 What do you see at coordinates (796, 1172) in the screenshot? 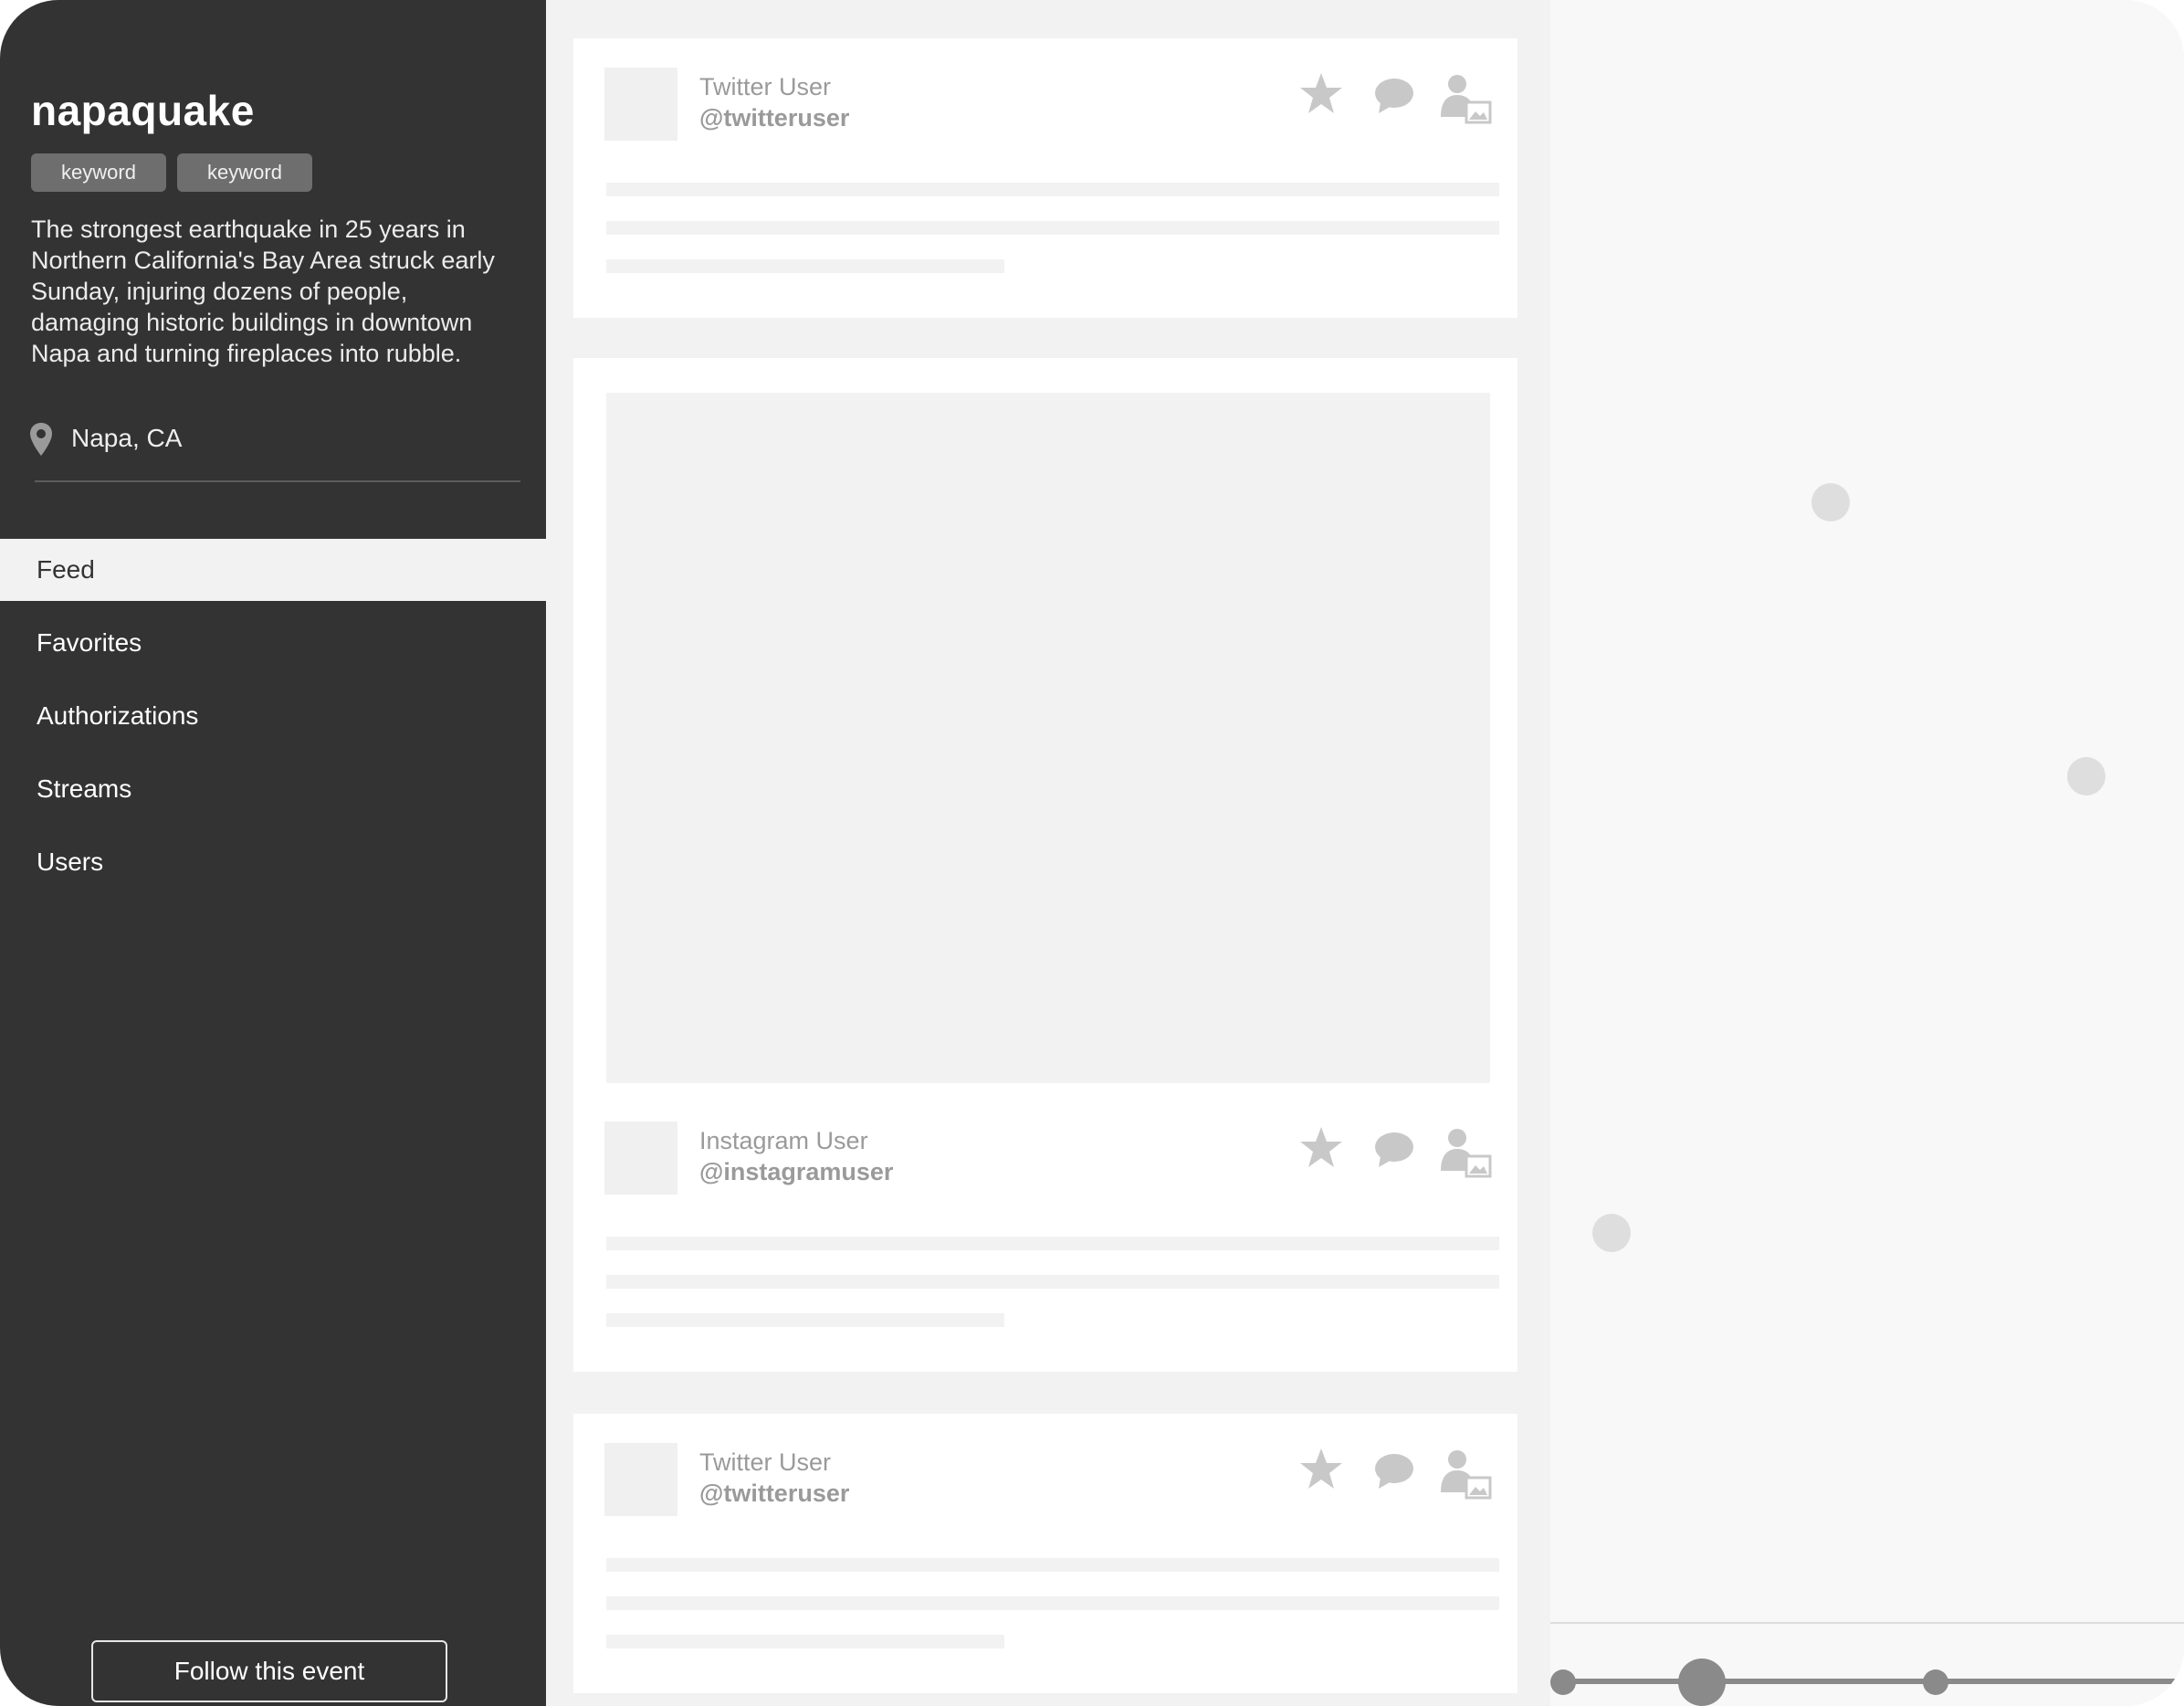
I see `post-user-handle: @instagramuser` at bounding box center [796, 1172].